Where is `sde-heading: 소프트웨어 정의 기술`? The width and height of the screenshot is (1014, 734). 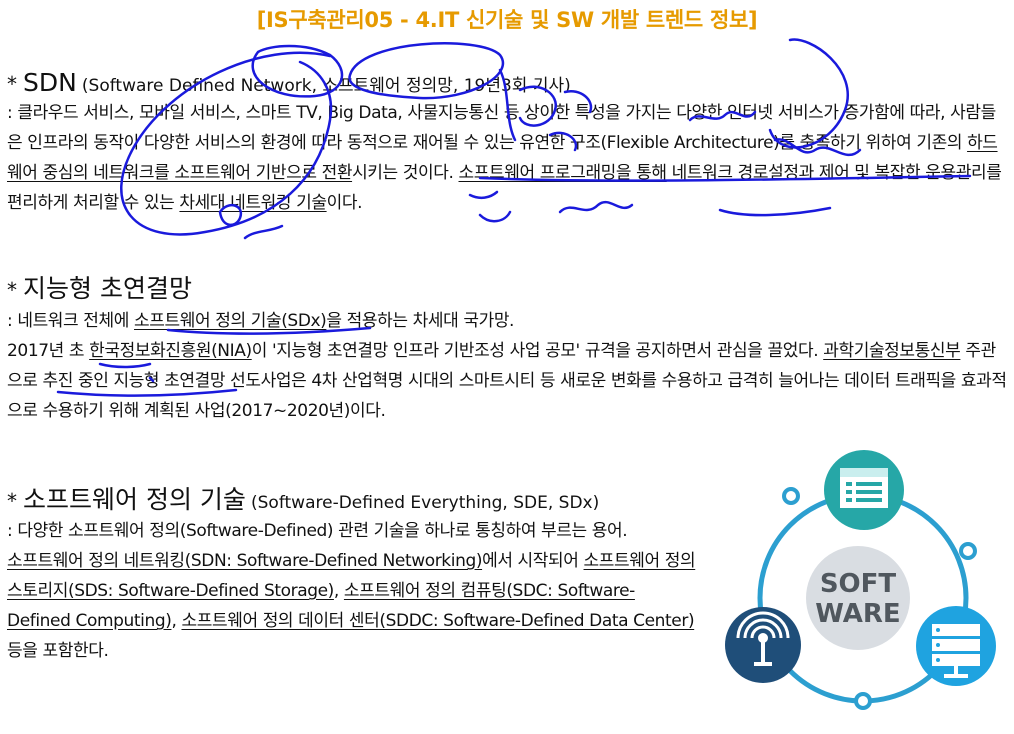 sde-heading: 소프트웨어 정의 기술 is located at coordinates (134, 499).